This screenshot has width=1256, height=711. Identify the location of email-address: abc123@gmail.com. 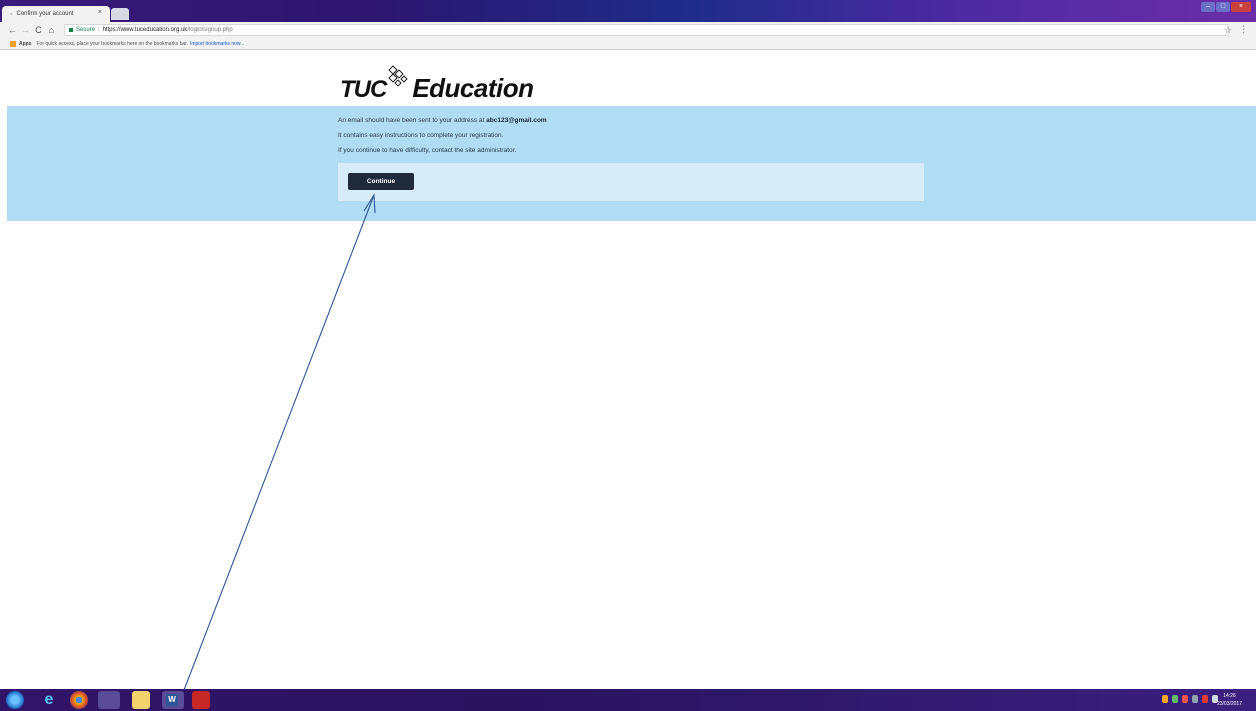
(516, 120).